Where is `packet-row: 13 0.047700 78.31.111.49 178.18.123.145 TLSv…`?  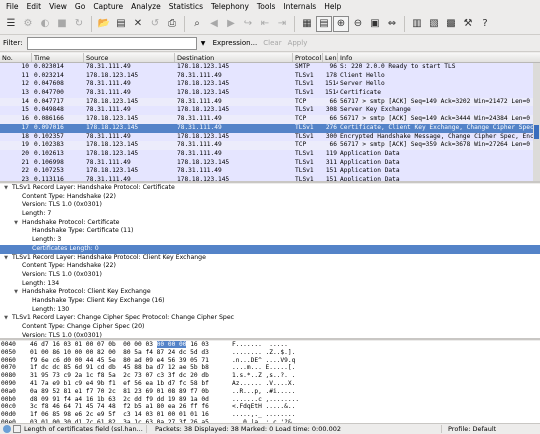
packet-row: 13 0.047700 78.31.111.49 178.18.123.145 TLSv… is located at coordinates (270, 93).